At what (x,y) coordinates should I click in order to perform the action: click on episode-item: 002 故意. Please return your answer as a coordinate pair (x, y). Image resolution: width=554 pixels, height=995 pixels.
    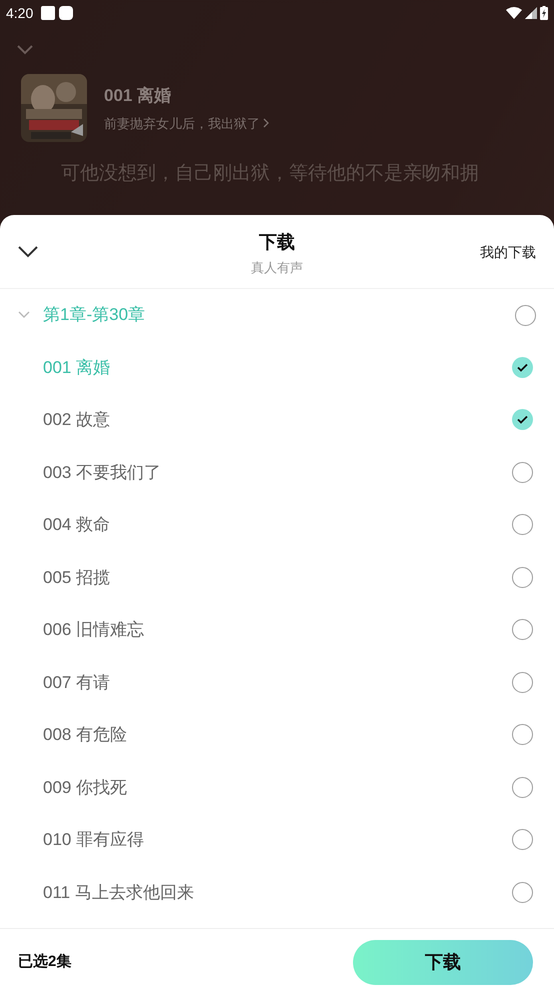
    Looking at the image, I should click on (277, 419).